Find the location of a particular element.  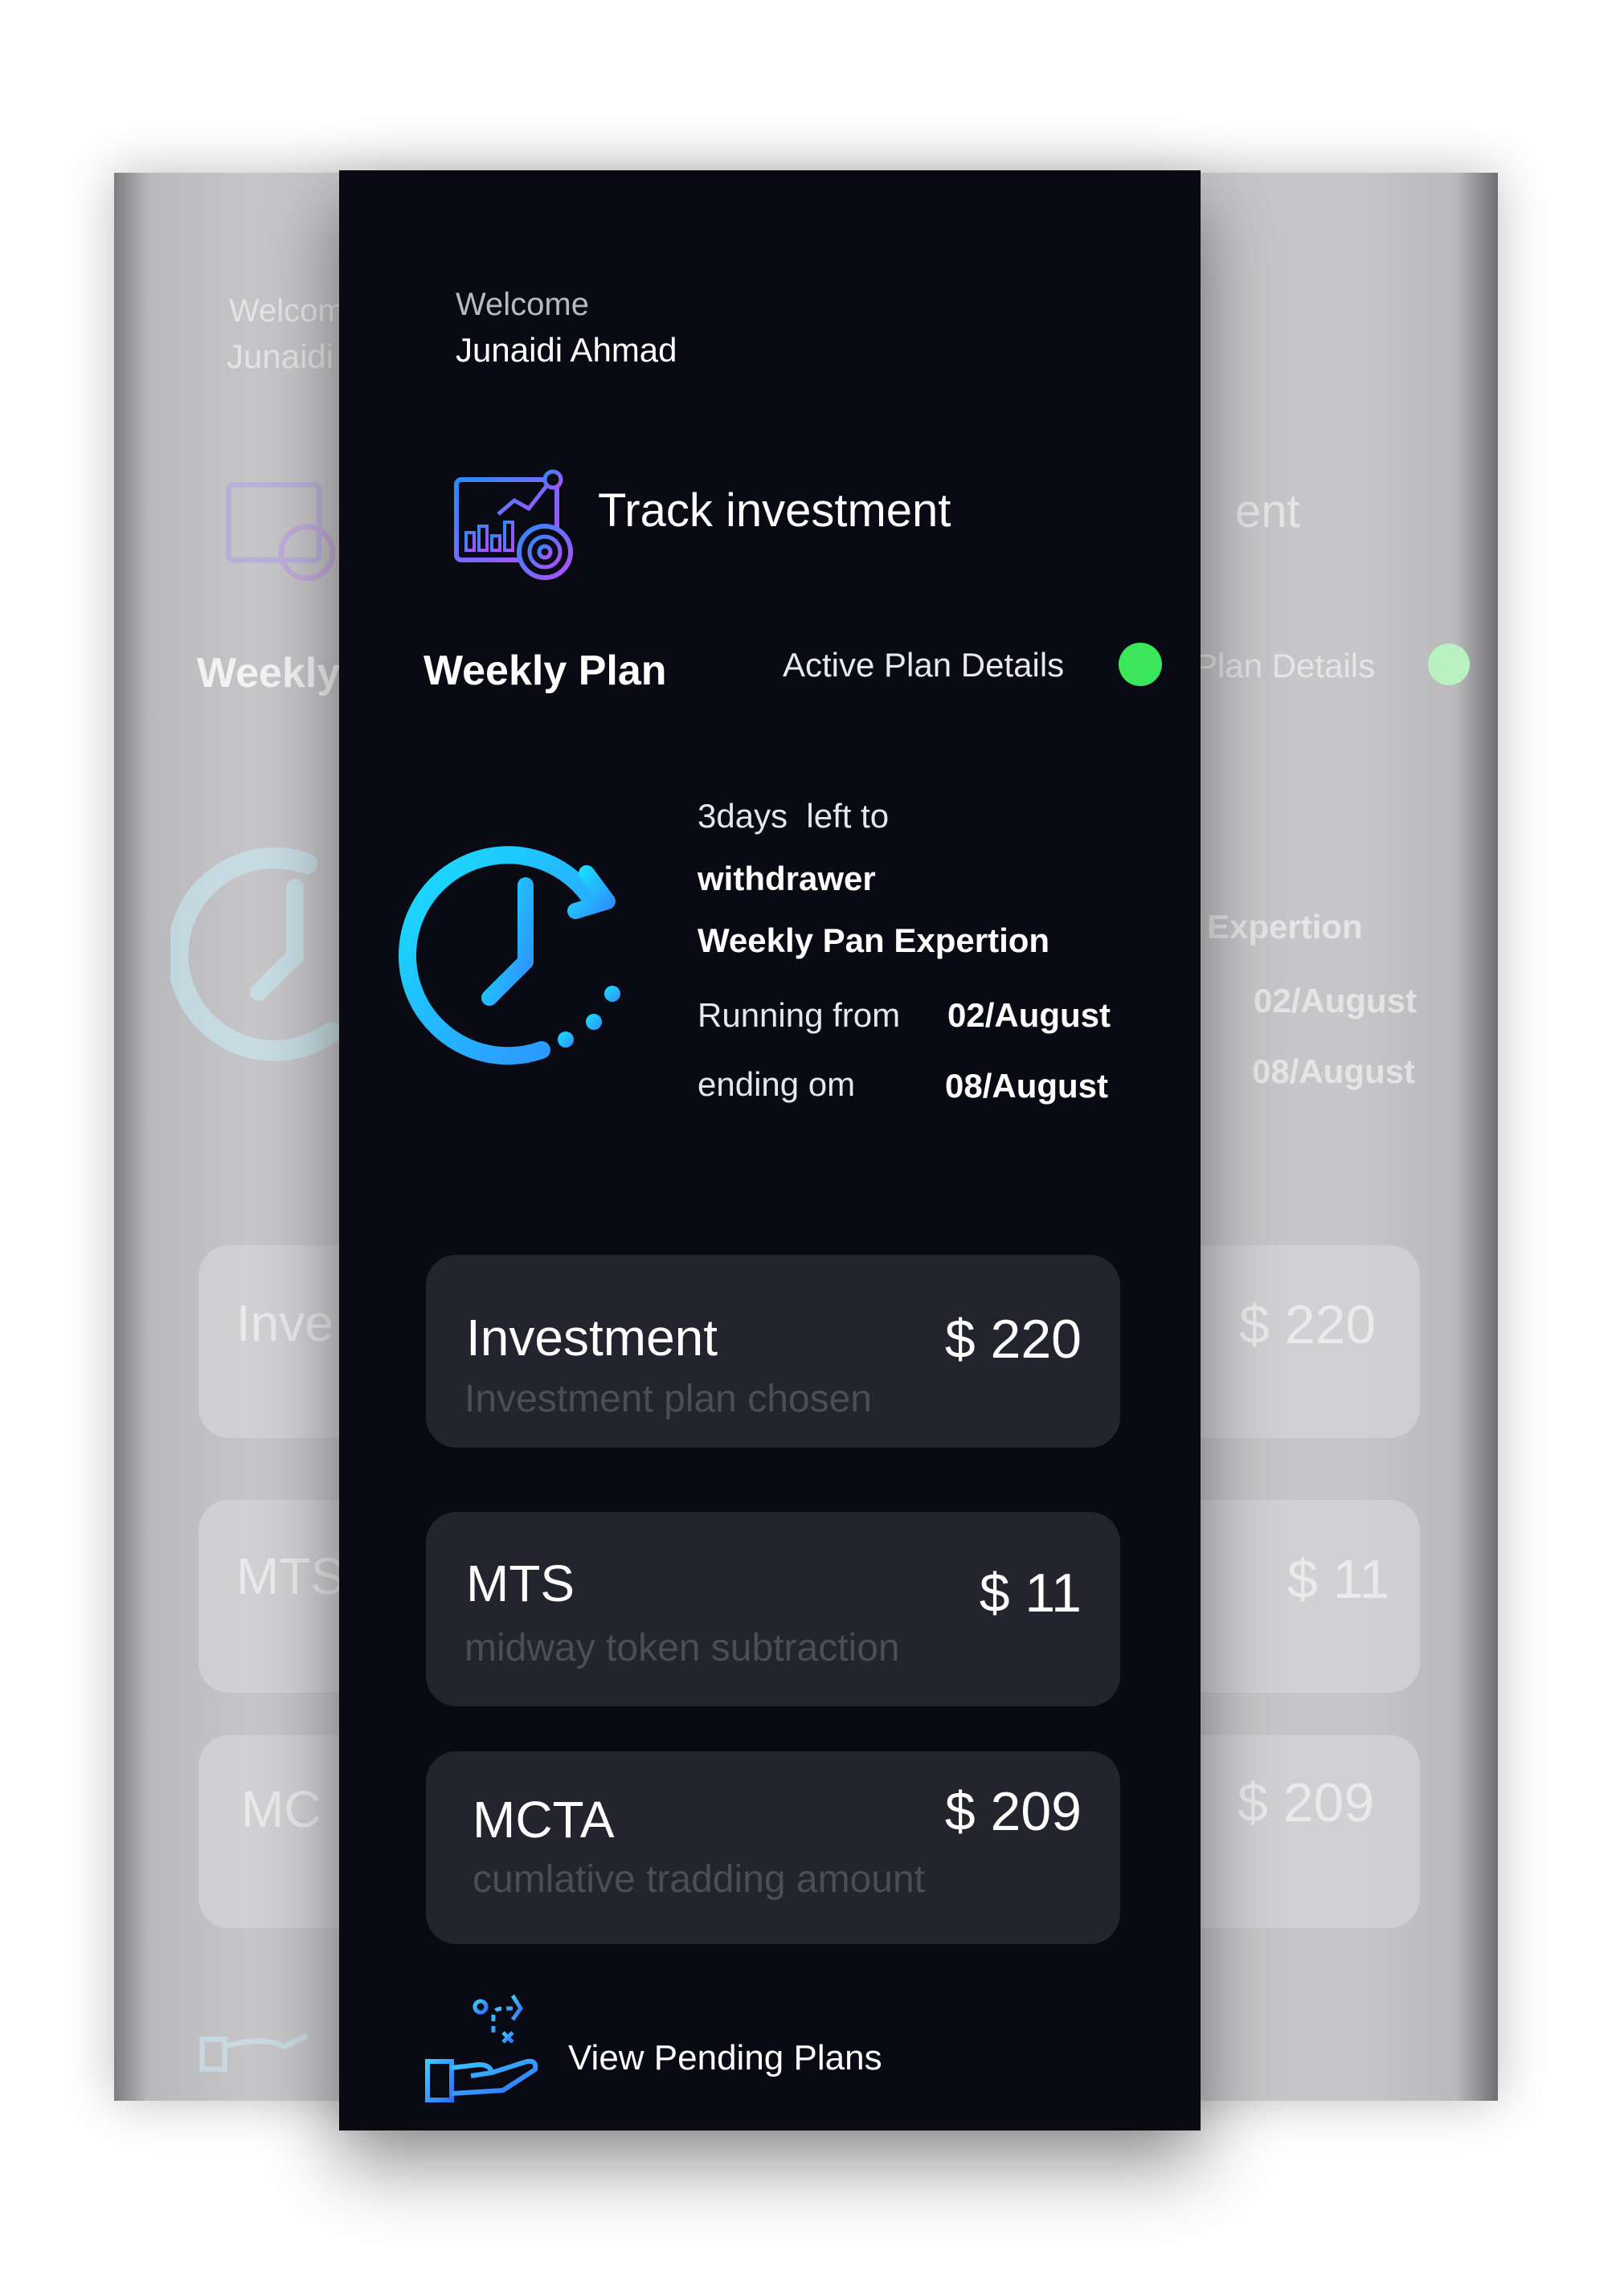

ghost-amount-2: $ 11 is located at coordinates (1338, 1579).